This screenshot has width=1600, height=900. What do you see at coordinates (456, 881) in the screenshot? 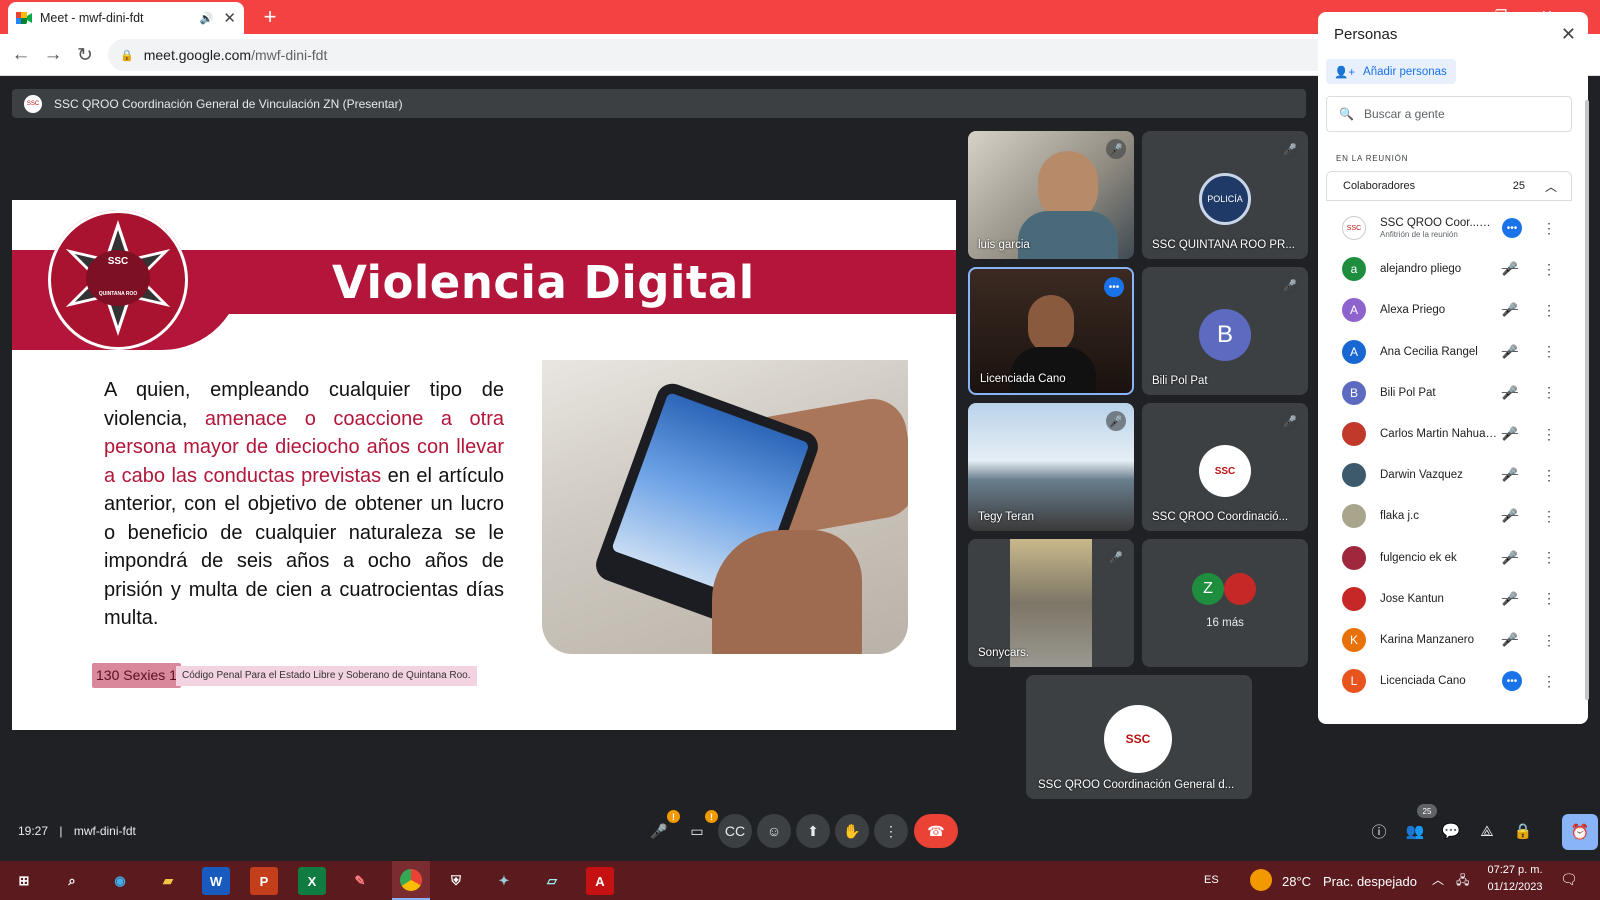
I see `security-shield-icon: ⛨` at bounding box center [456, 881].